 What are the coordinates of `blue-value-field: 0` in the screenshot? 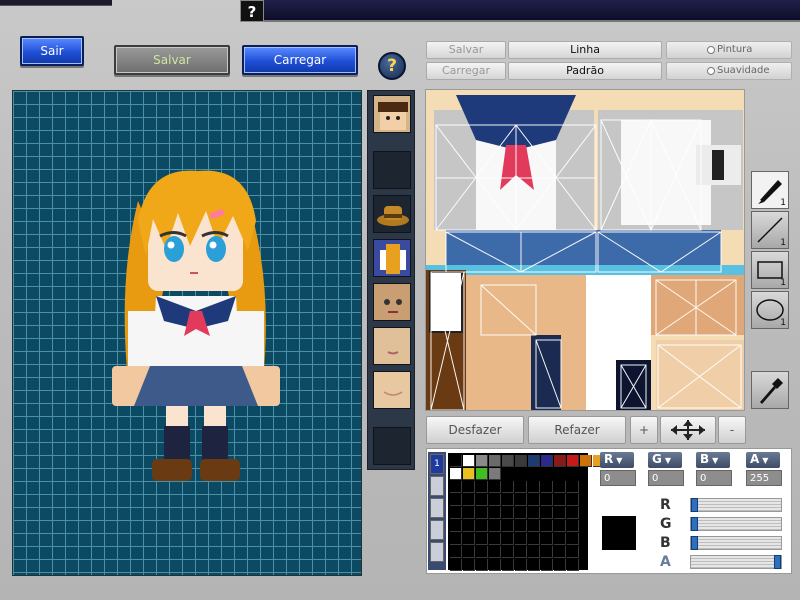 It's located at (714, 478).